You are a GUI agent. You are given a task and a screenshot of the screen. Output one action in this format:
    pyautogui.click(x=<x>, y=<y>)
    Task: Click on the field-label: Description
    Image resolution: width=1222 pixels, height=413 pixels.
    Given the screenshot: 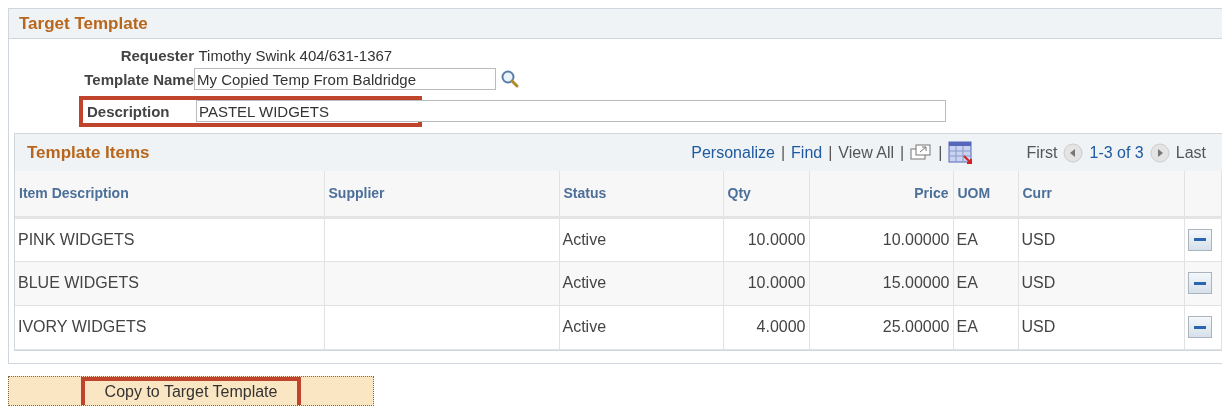 What is the action you would take?
    pyautogui.click(x=128, y=111)
    